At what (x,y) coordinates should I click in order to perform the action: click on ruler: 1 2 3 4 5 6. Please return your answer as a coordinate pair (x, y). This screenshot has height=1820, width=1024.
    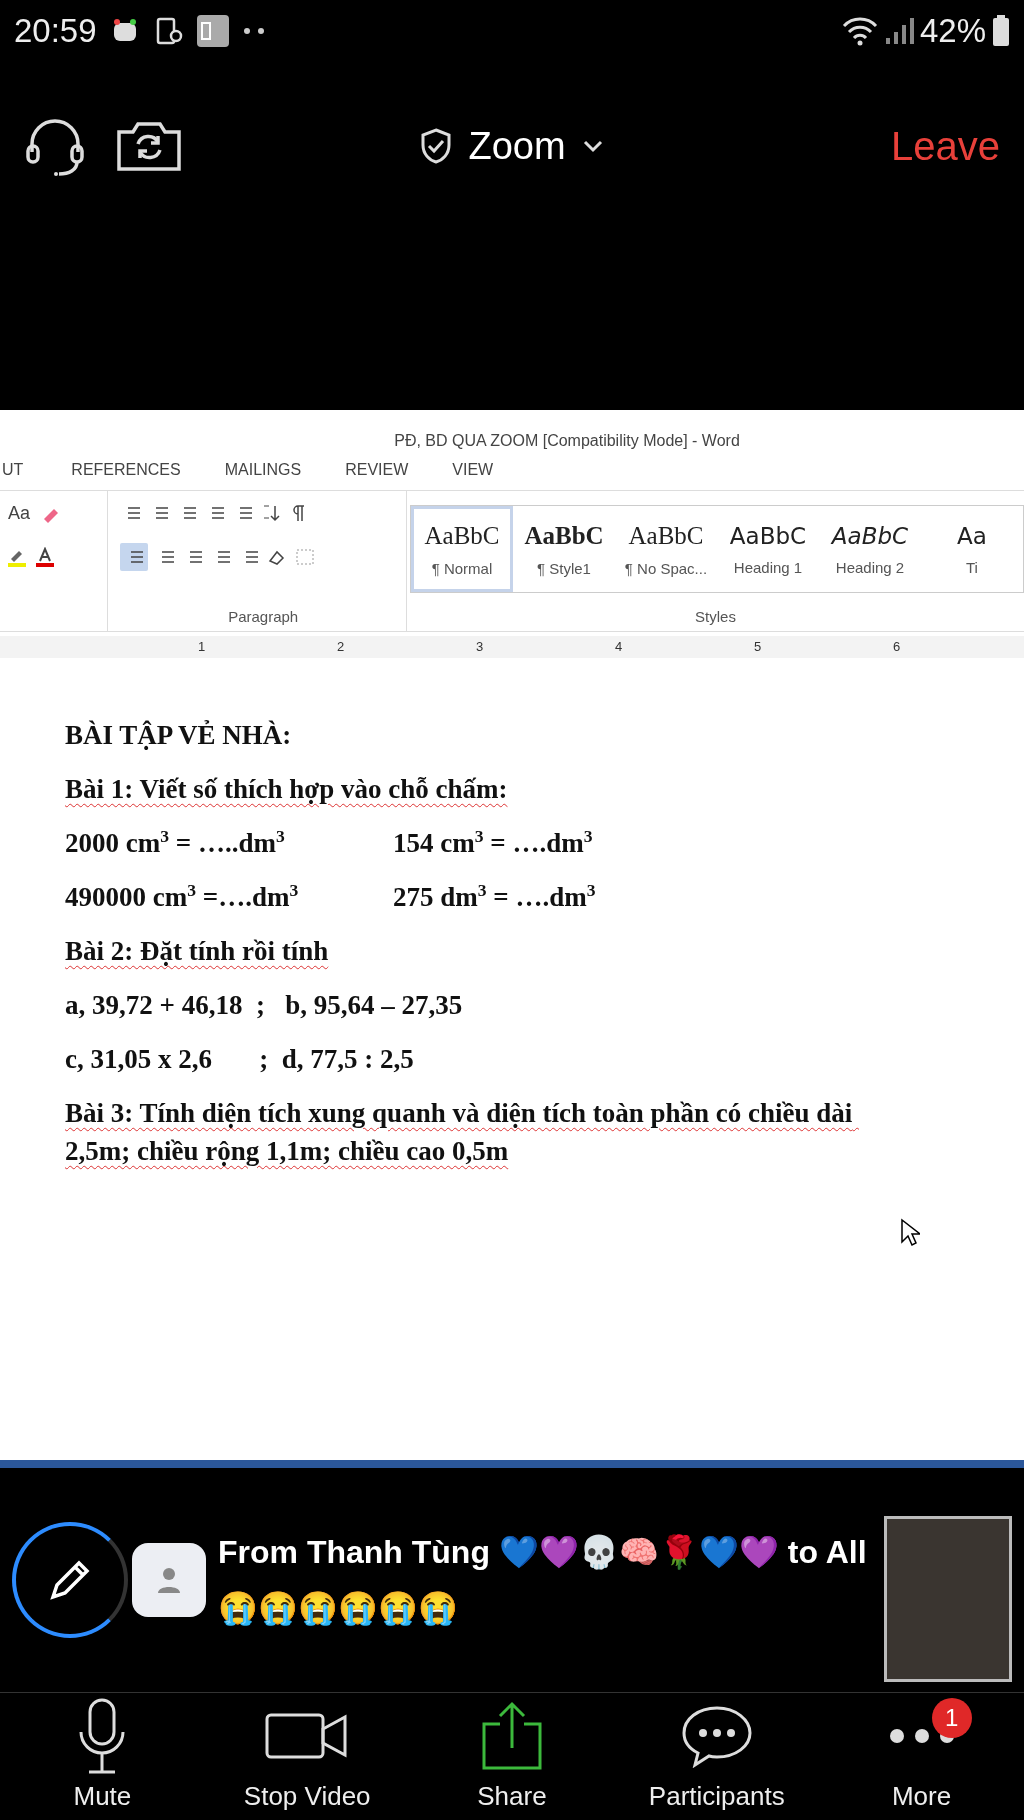
    Looking at the image, I should click on (512, 647).